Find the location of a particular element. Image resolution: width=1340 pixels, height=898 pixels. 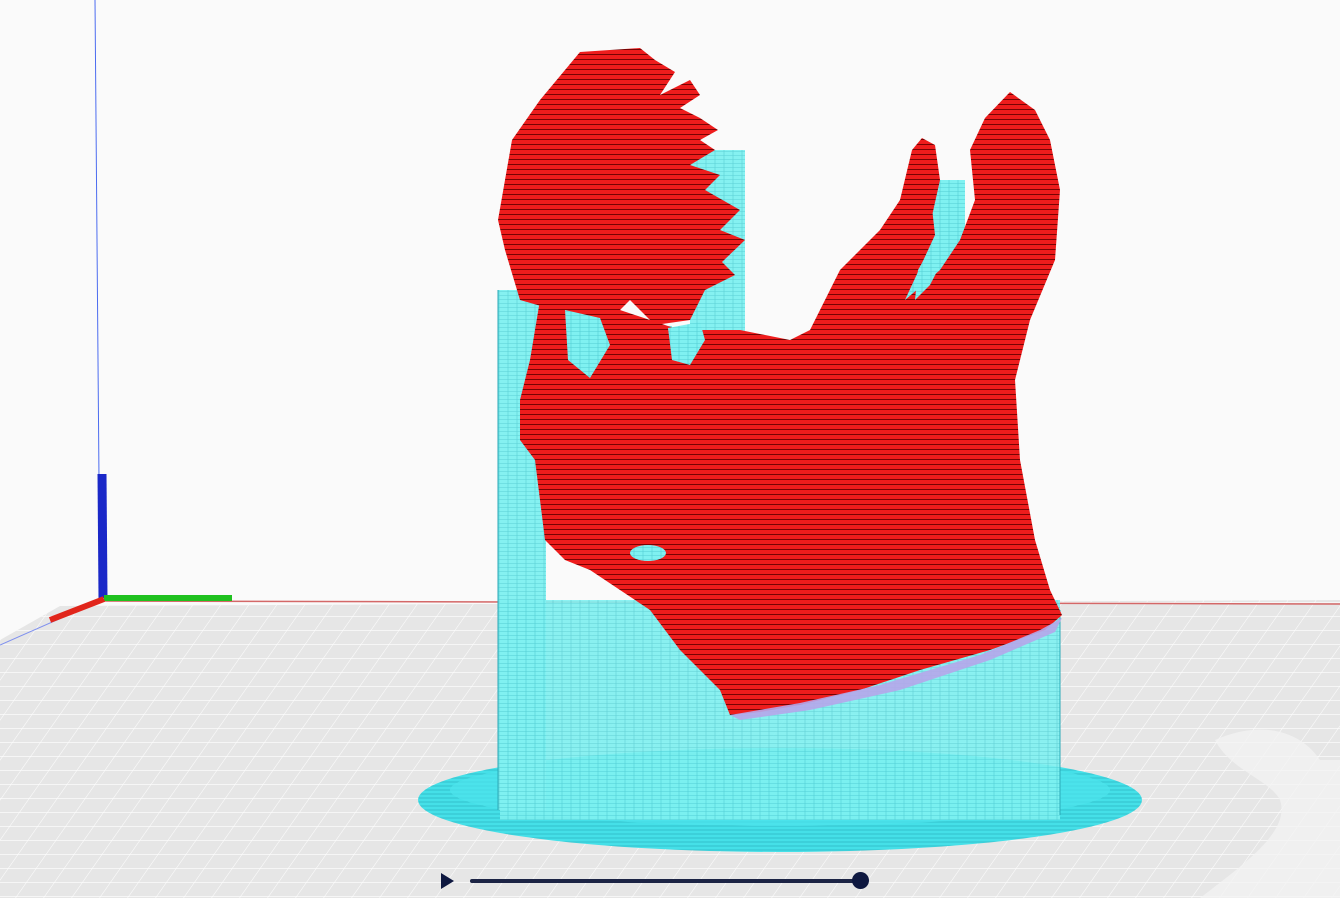

simulation-playbar is located at coordinates (656, 881).